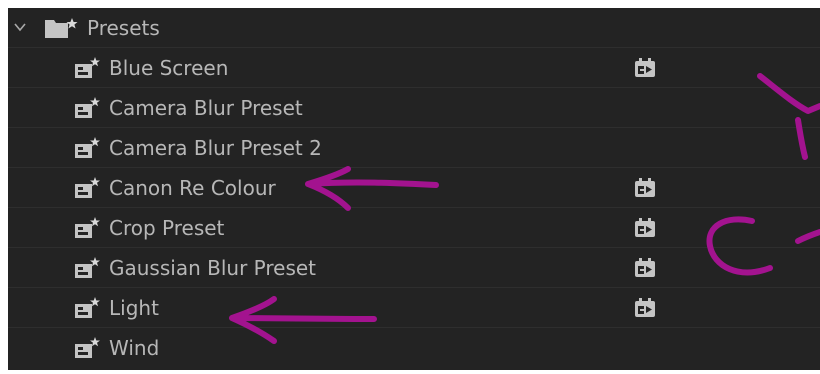 The height and width of the screenshot is (374, 820). I want to click on preset-item-label: Camera Blur Preset 2, so click(215, 148).